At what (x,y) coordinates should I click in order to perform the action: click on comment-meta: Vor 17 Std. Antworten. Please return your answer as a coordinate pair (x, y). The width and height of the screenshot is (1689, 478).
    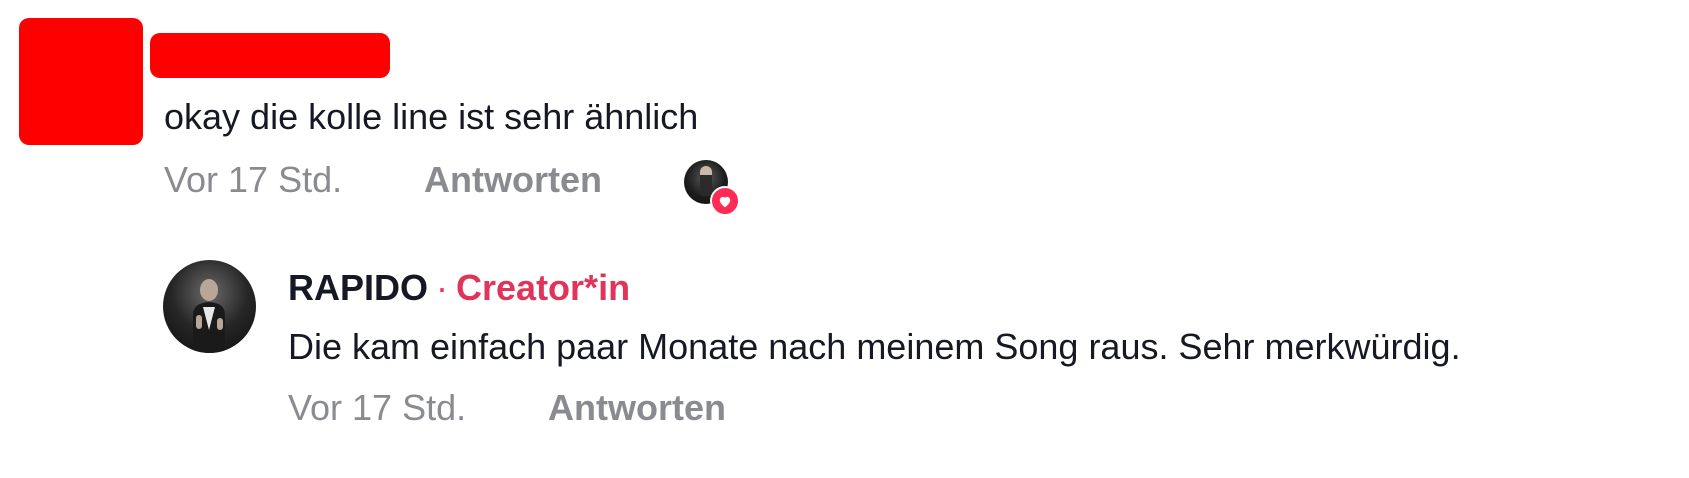
    Looking at the image, I should click on (383, 180).